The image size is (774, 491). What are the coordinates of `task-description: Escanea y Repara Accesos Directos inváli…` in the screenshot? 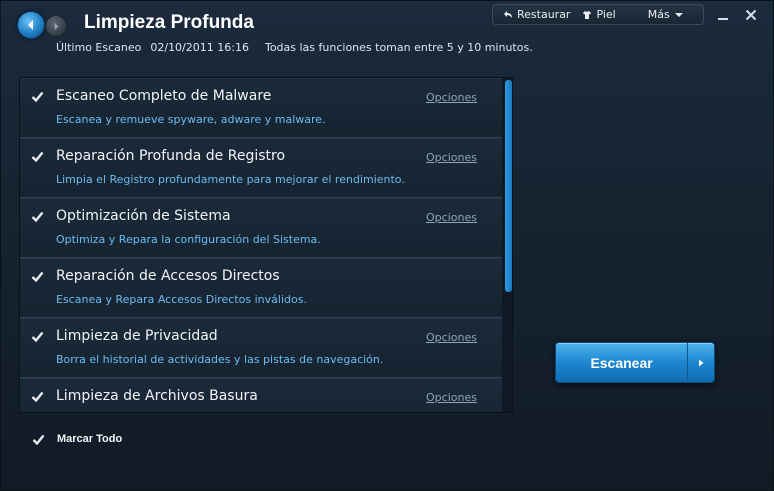 It's located at (181, 299).